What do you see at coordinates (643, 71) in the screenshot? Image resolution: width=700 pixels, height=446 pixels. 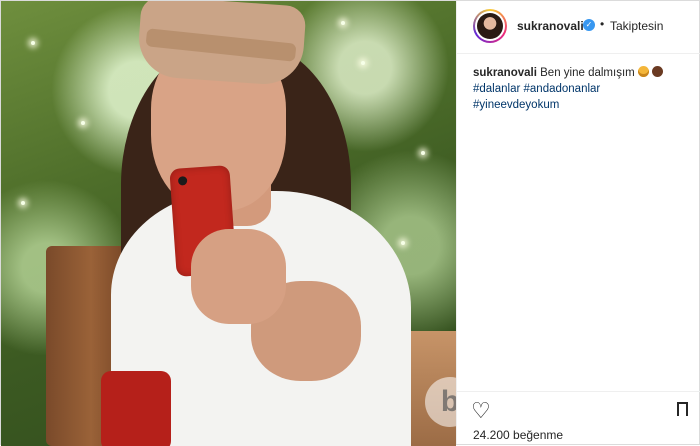 I see `grinning-face-emoji-icon` at bounding box center [643, 71].